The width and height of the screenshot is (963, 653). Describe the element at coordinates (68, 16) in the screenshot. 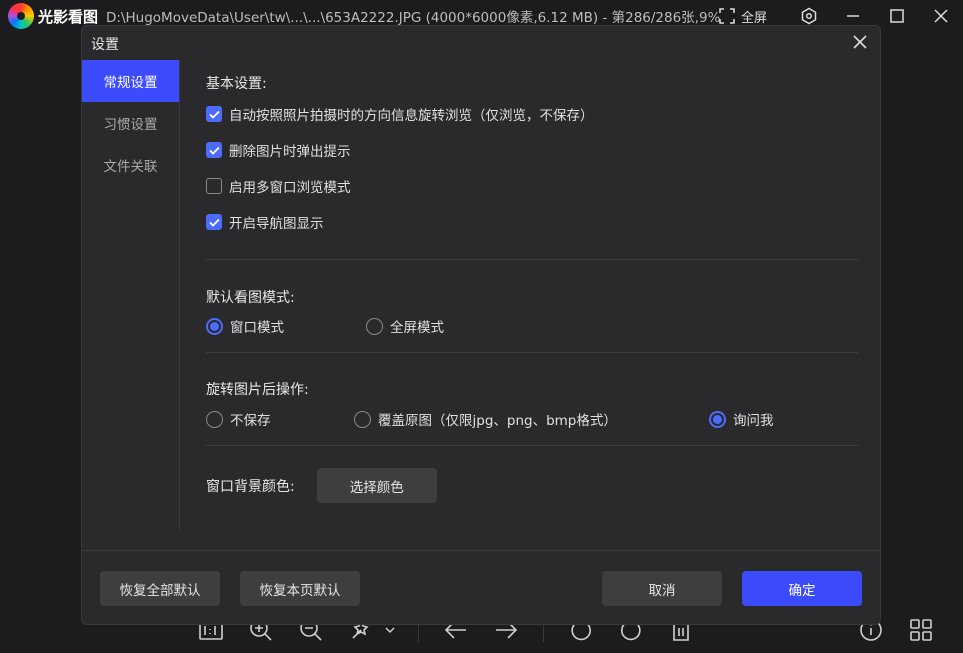

I see `app-name: 光影看图` at that location.